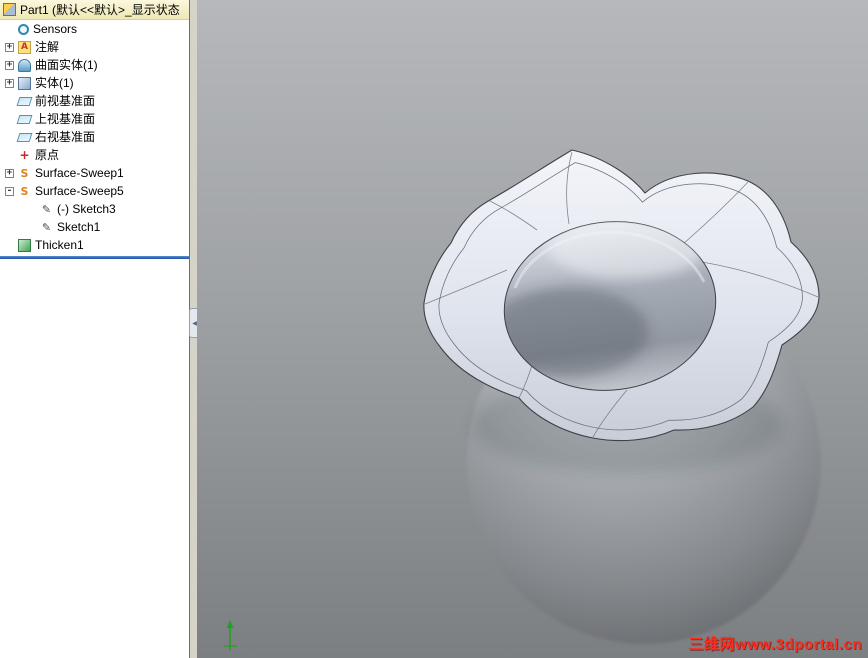  Describe the element at coordinates (65, 137) in the screenshot. I see `tree-item-label: 右视基准面` at that location.